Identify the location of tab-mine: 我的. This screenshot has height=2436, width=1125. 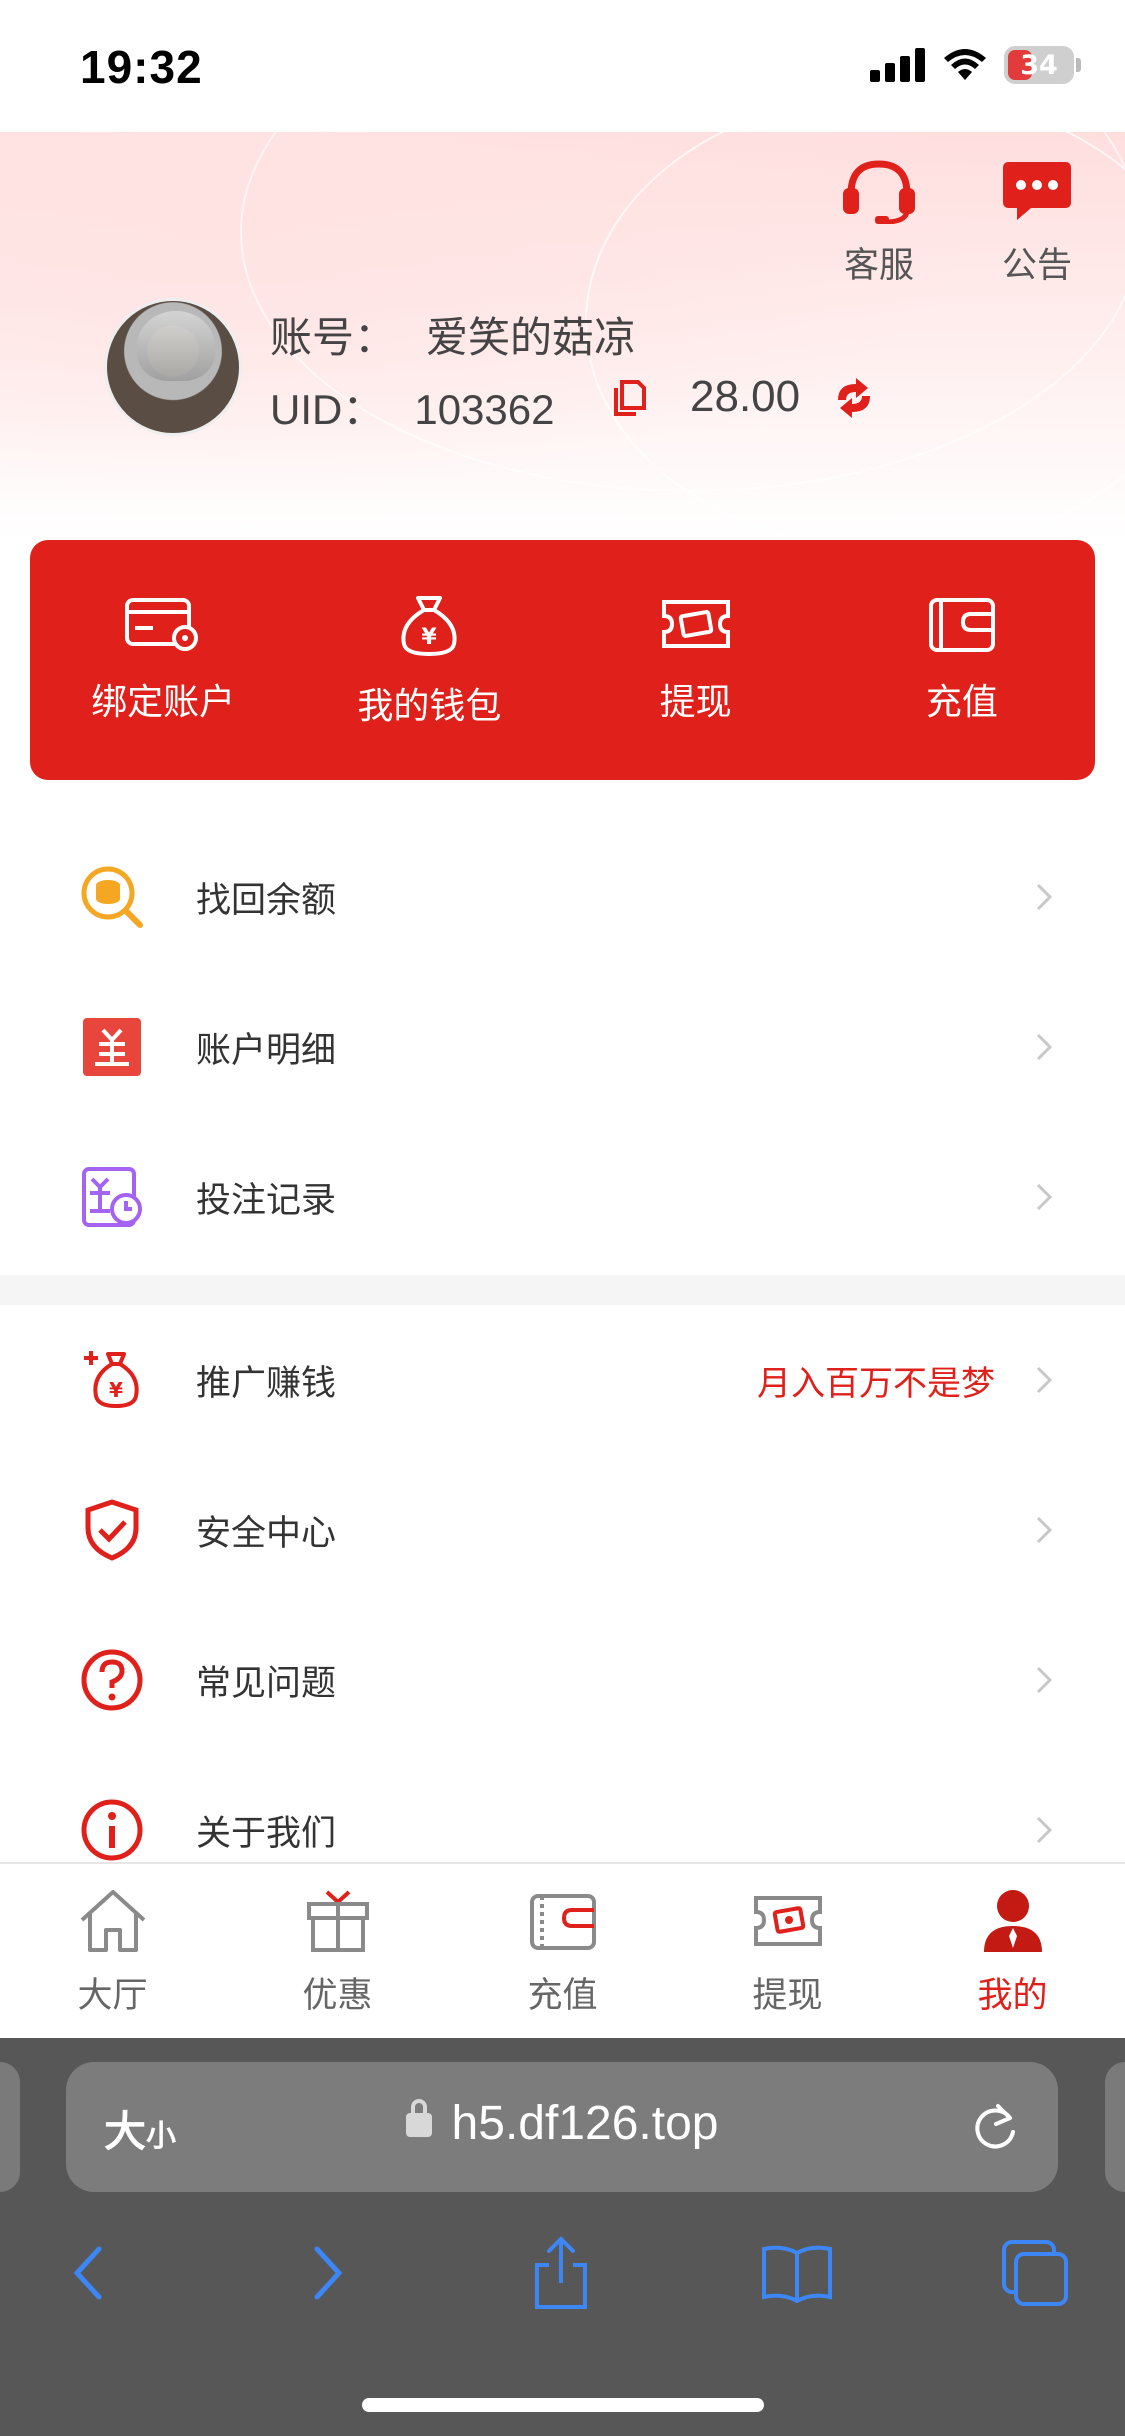
(1012, 1951).